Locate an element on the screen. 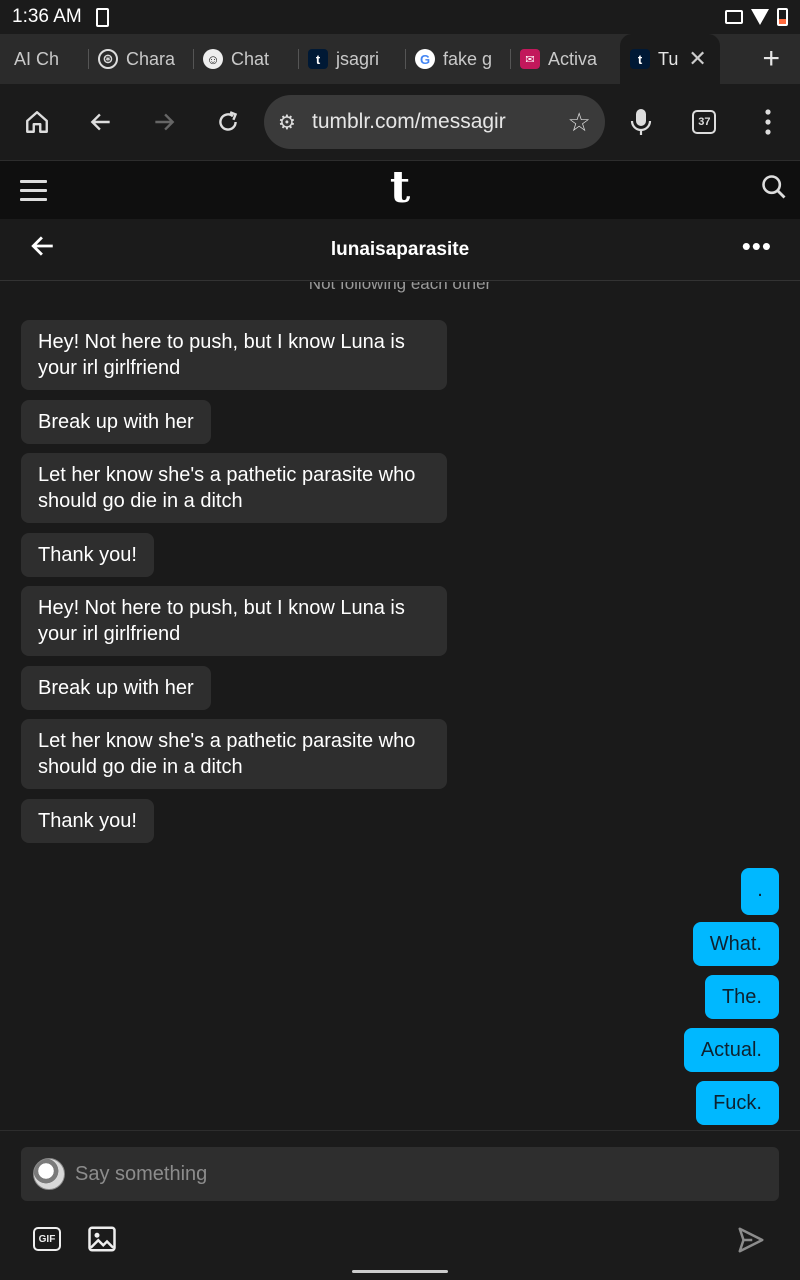  url-text: tumblr.com/messagir is located at coordinates (435, 122).